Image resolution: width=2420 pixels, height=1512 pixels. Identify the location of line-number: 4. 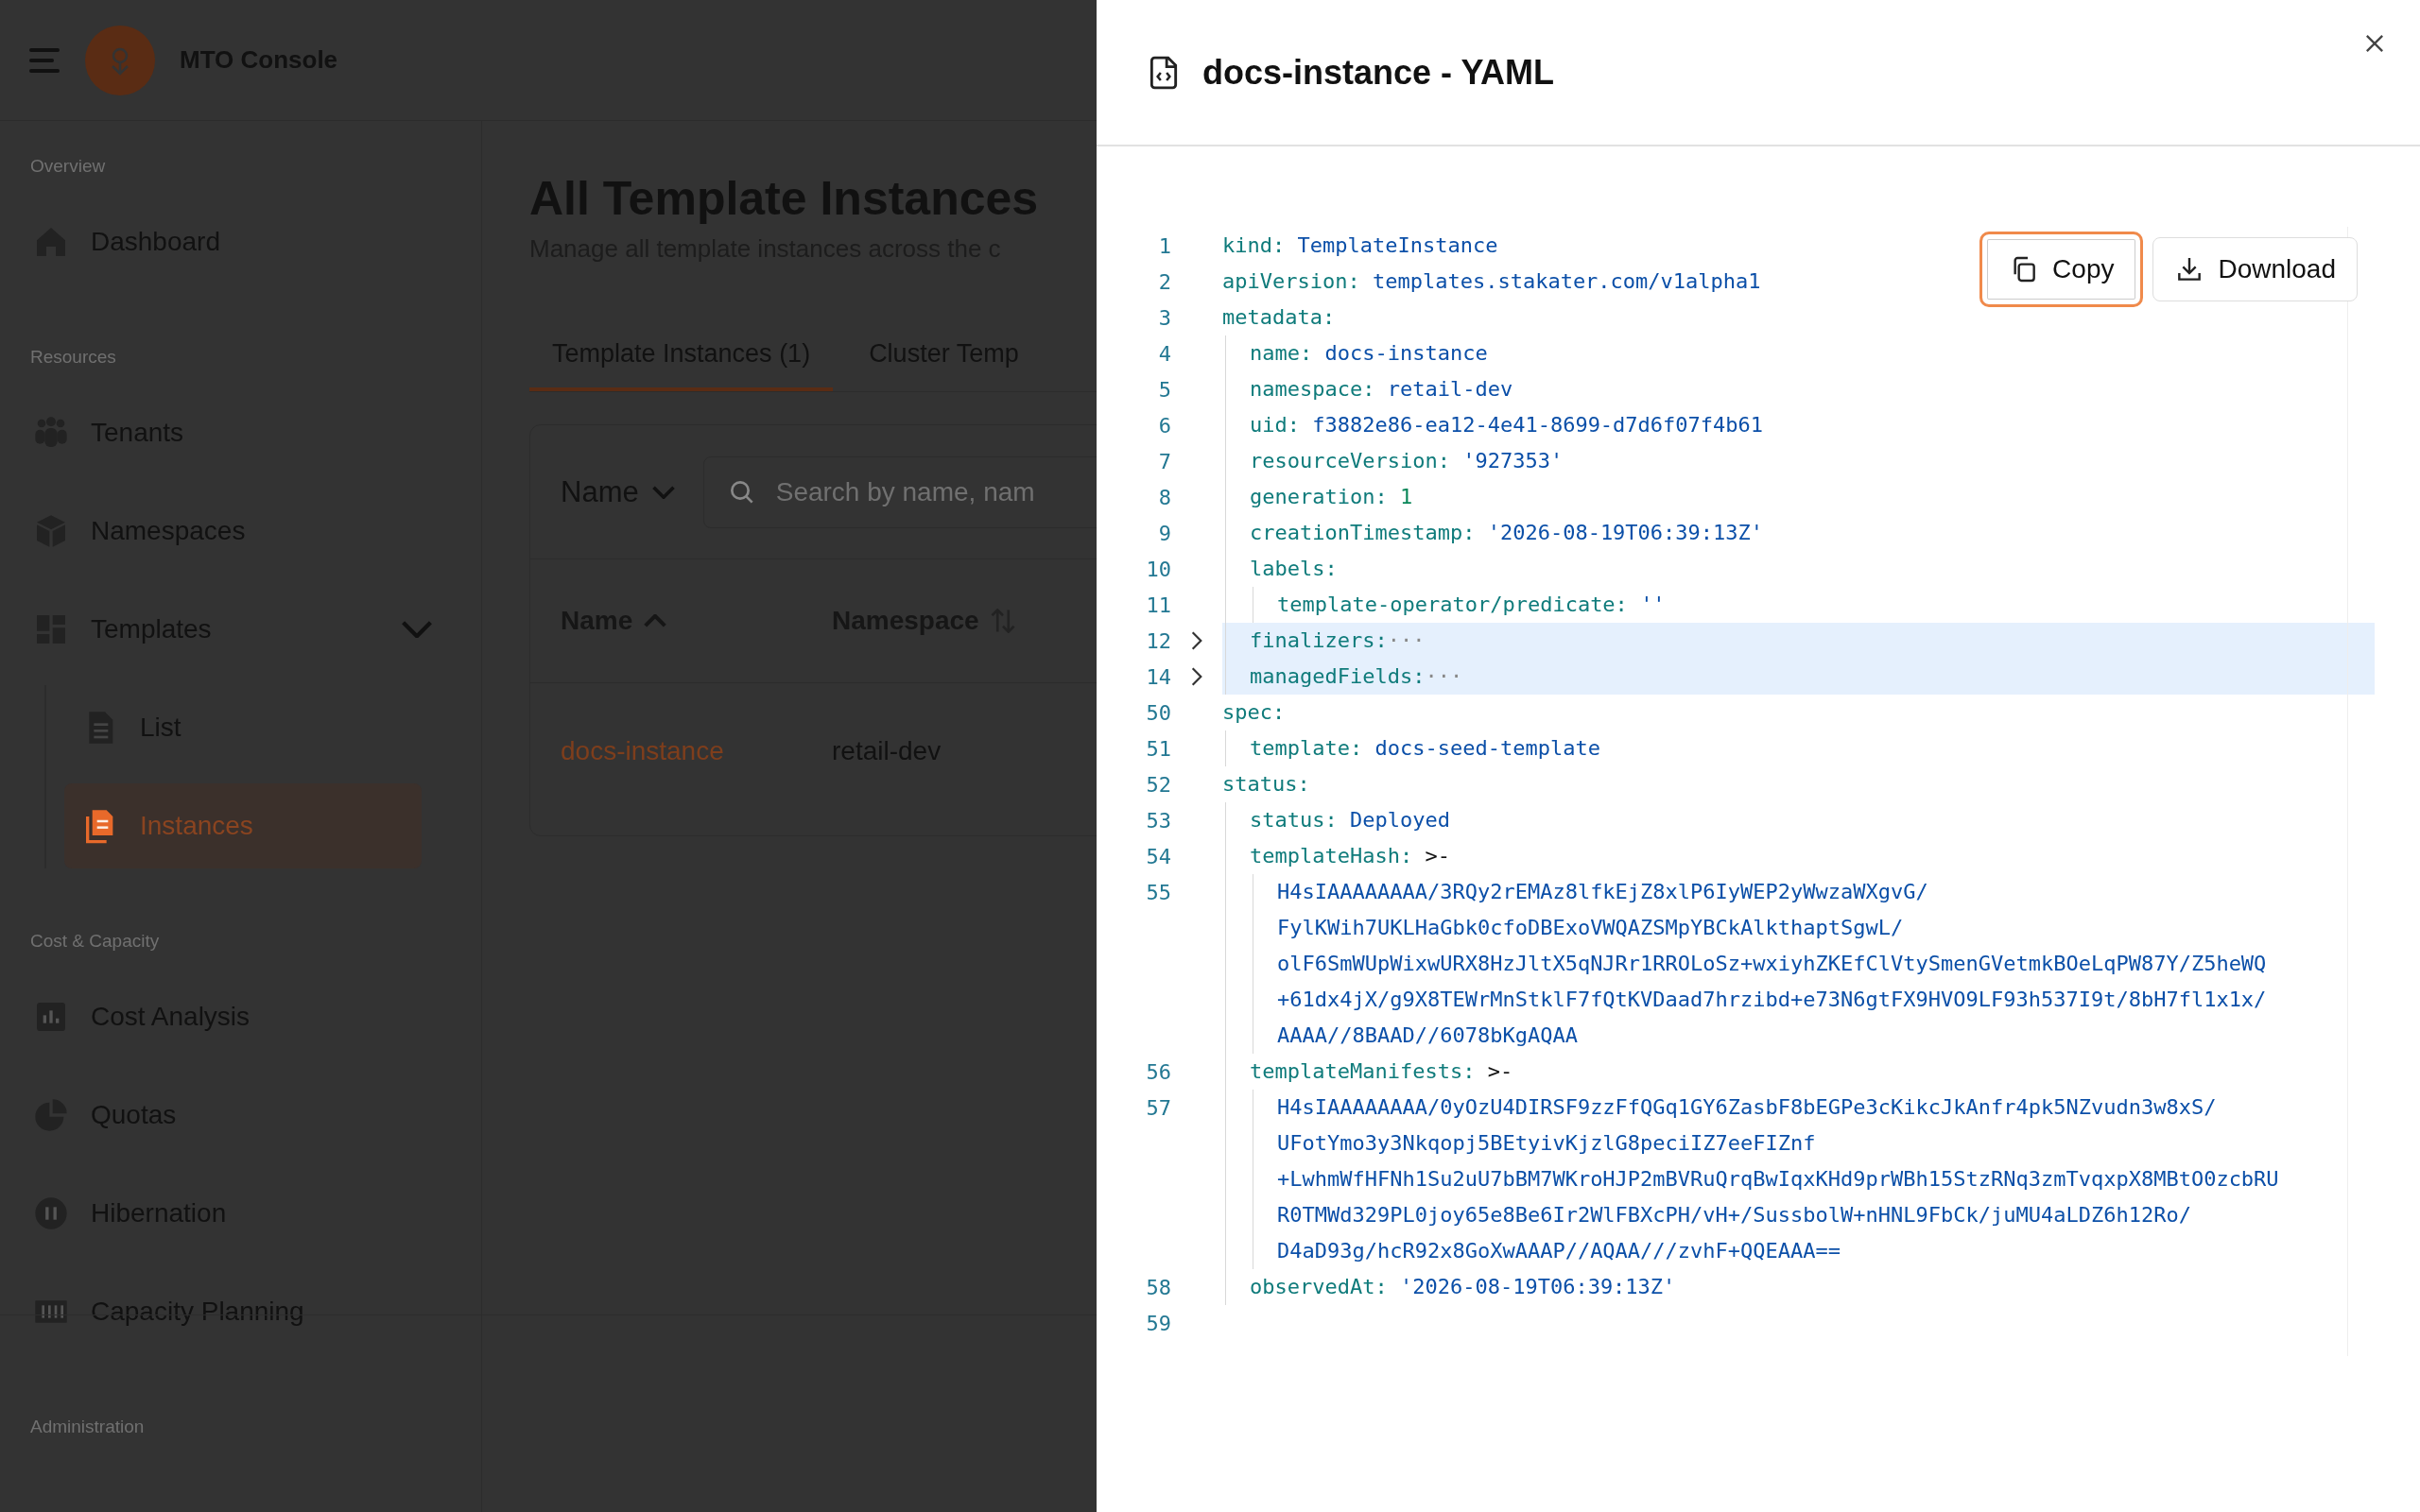
(1164, 353).